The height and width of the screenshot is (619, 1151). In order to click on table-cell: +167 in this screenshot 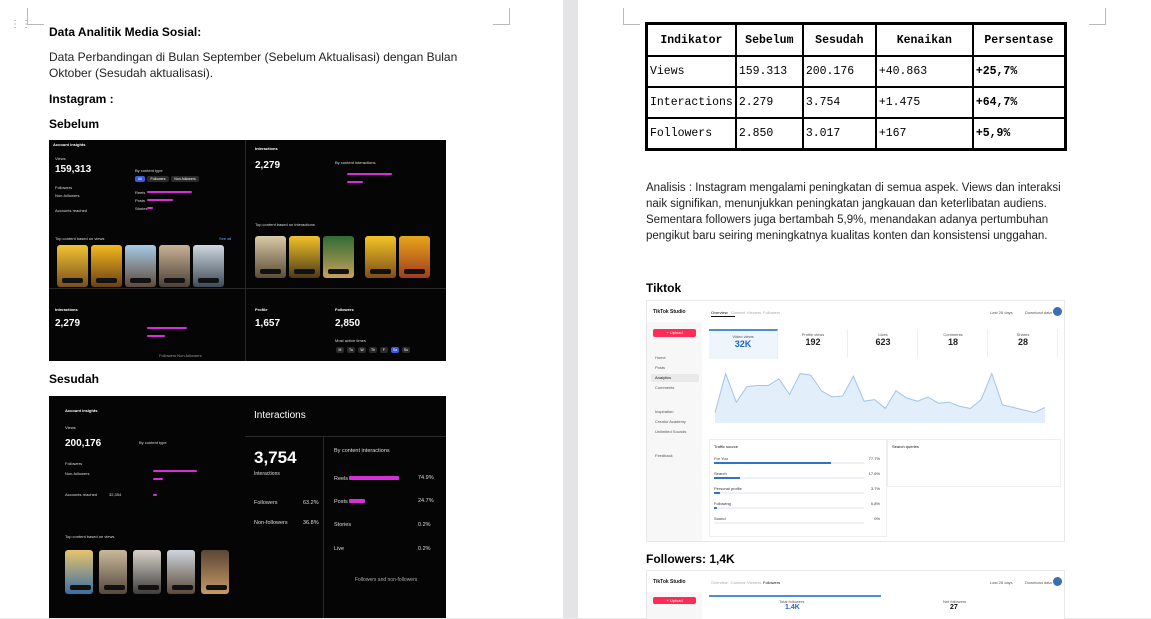, I will do `click(924, 133)`.